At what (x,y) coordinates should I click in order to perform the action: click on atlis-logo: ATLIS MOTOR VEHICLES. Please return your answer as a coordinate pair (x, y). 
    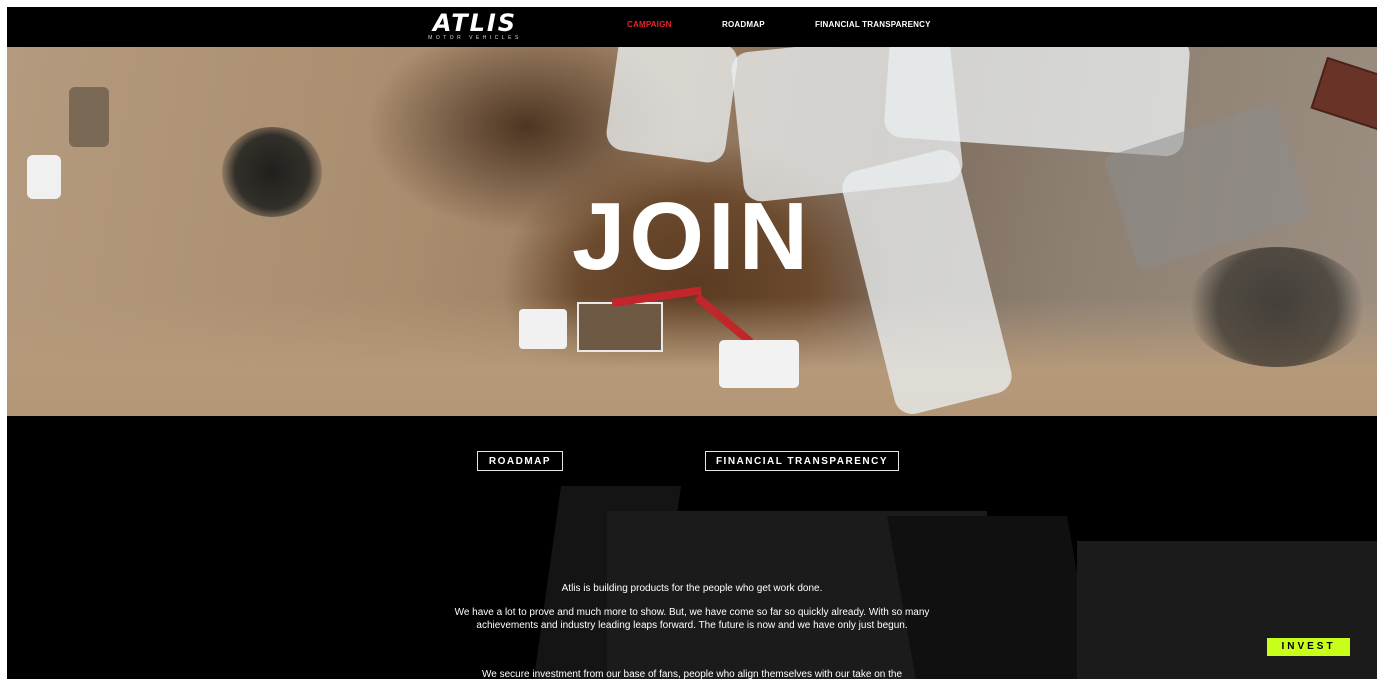
    Looking at the image, I should click on (475, 27).